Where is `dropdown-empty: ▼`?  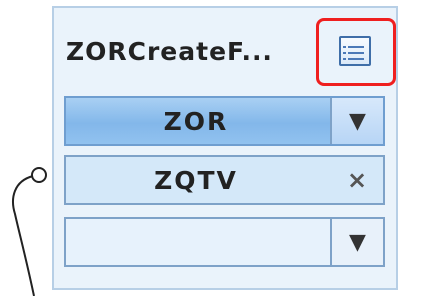 dropdown-empty: ▼ is located at coordinates (224, 242).